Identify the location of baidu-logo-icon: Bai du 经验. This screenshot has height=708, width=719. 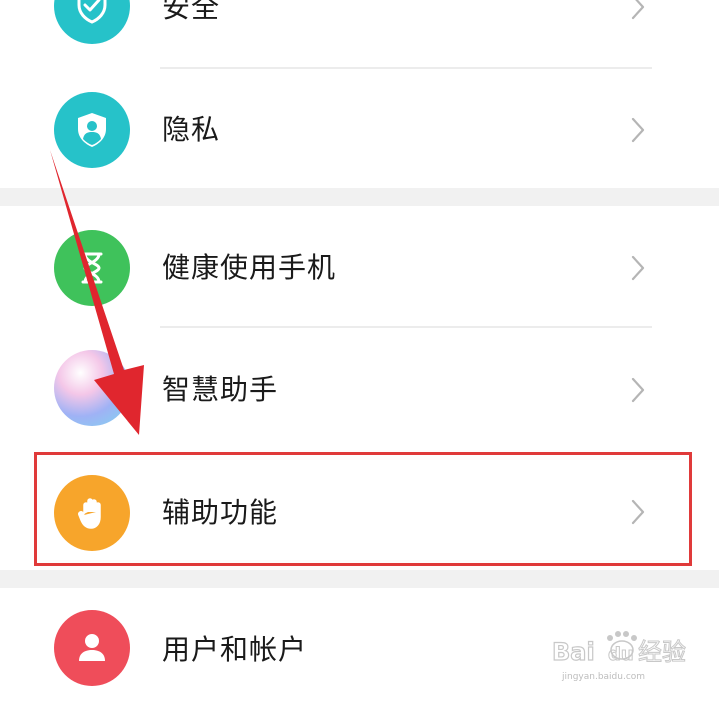
(619, 649).